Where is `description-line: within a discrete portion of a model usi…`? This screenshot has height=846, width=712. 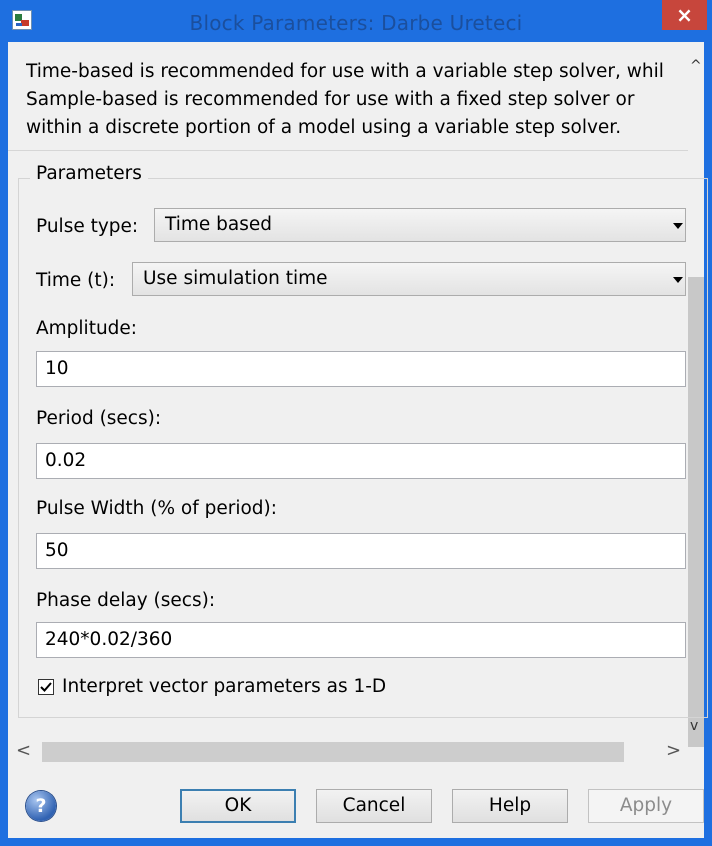
description-line: within a discrete portion of a model usi… is located at coordinates (324, 127).